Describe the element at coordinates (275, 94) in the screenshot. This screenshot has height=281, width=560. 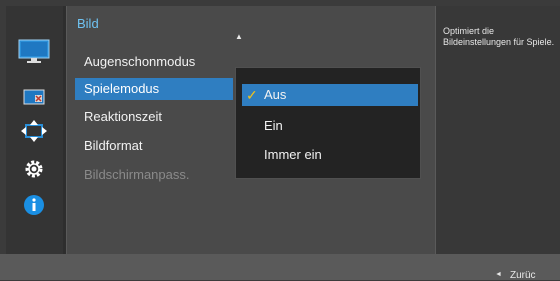
I see `option-label: Aus` at that location.